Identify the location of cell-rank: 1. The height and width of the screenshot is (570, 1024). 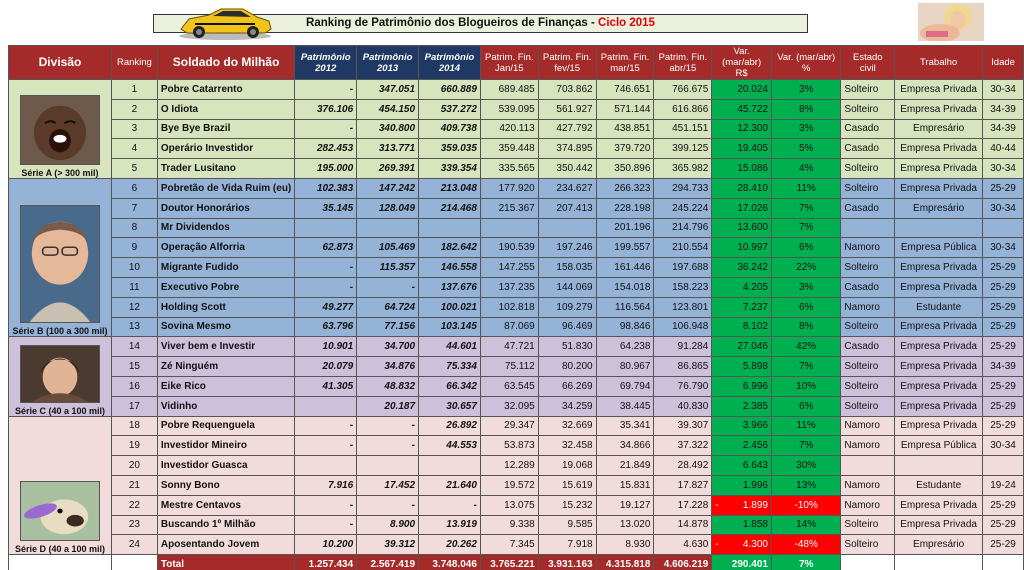
(134, 89).